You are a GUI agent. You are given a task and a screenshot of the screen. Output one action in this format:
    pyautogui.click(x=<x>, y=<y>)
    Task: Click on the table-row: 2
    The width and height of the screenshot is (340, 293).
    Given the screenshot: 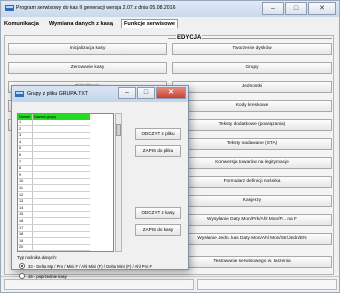 What is the action you would take?
    pyautogui.click(x=54, y=130)
    